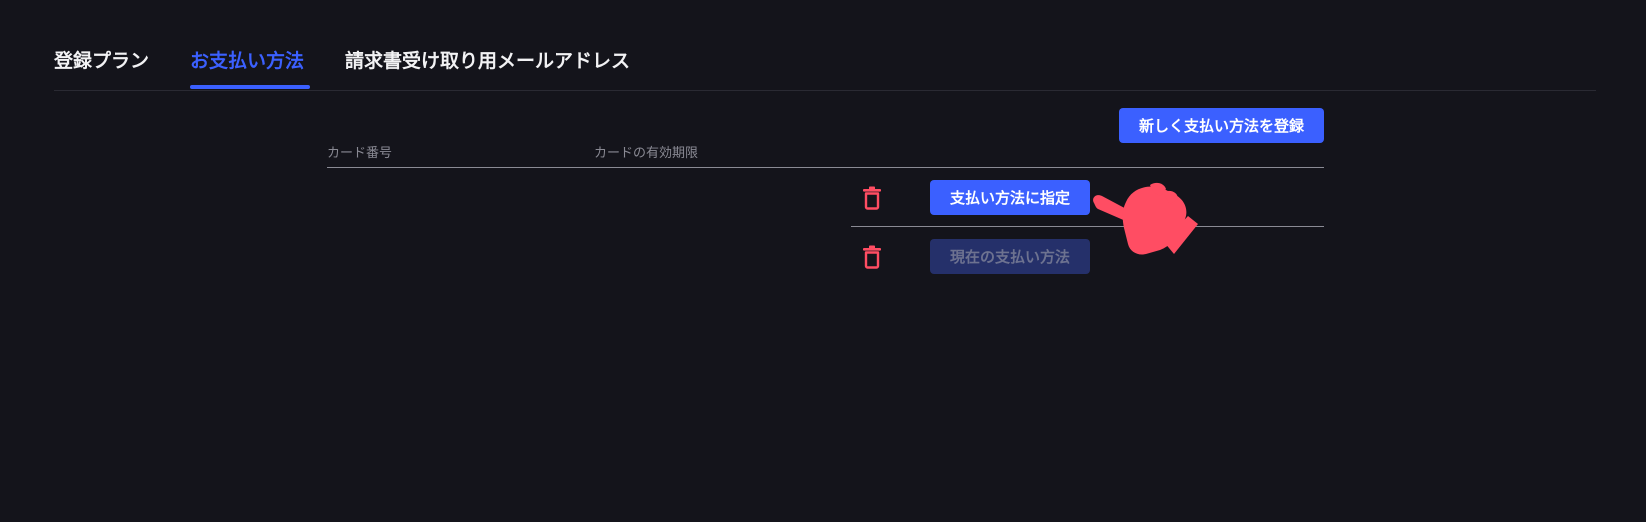 This screenshot has height=522, width=1646. Describe the element at coordinates (1010, 256) in the screenshot. I see `current-payment-method-button: 現在の支払い方法` at that location.